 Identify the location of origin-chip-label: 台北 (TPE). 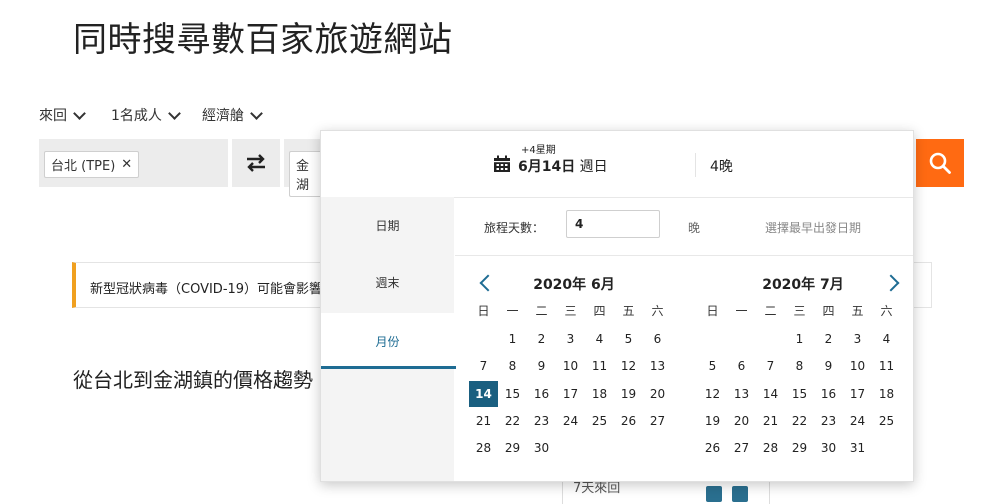
(83, 166).